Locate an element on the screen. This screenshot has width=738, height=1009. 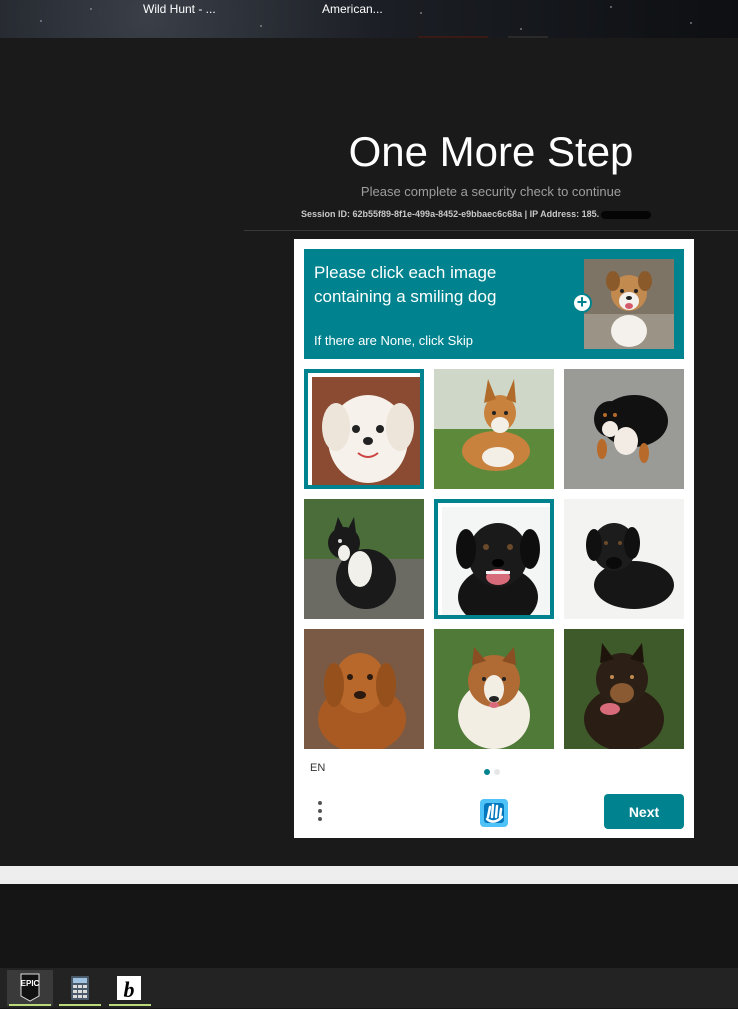
plus-icon: + is located at coordinates (582, 303).